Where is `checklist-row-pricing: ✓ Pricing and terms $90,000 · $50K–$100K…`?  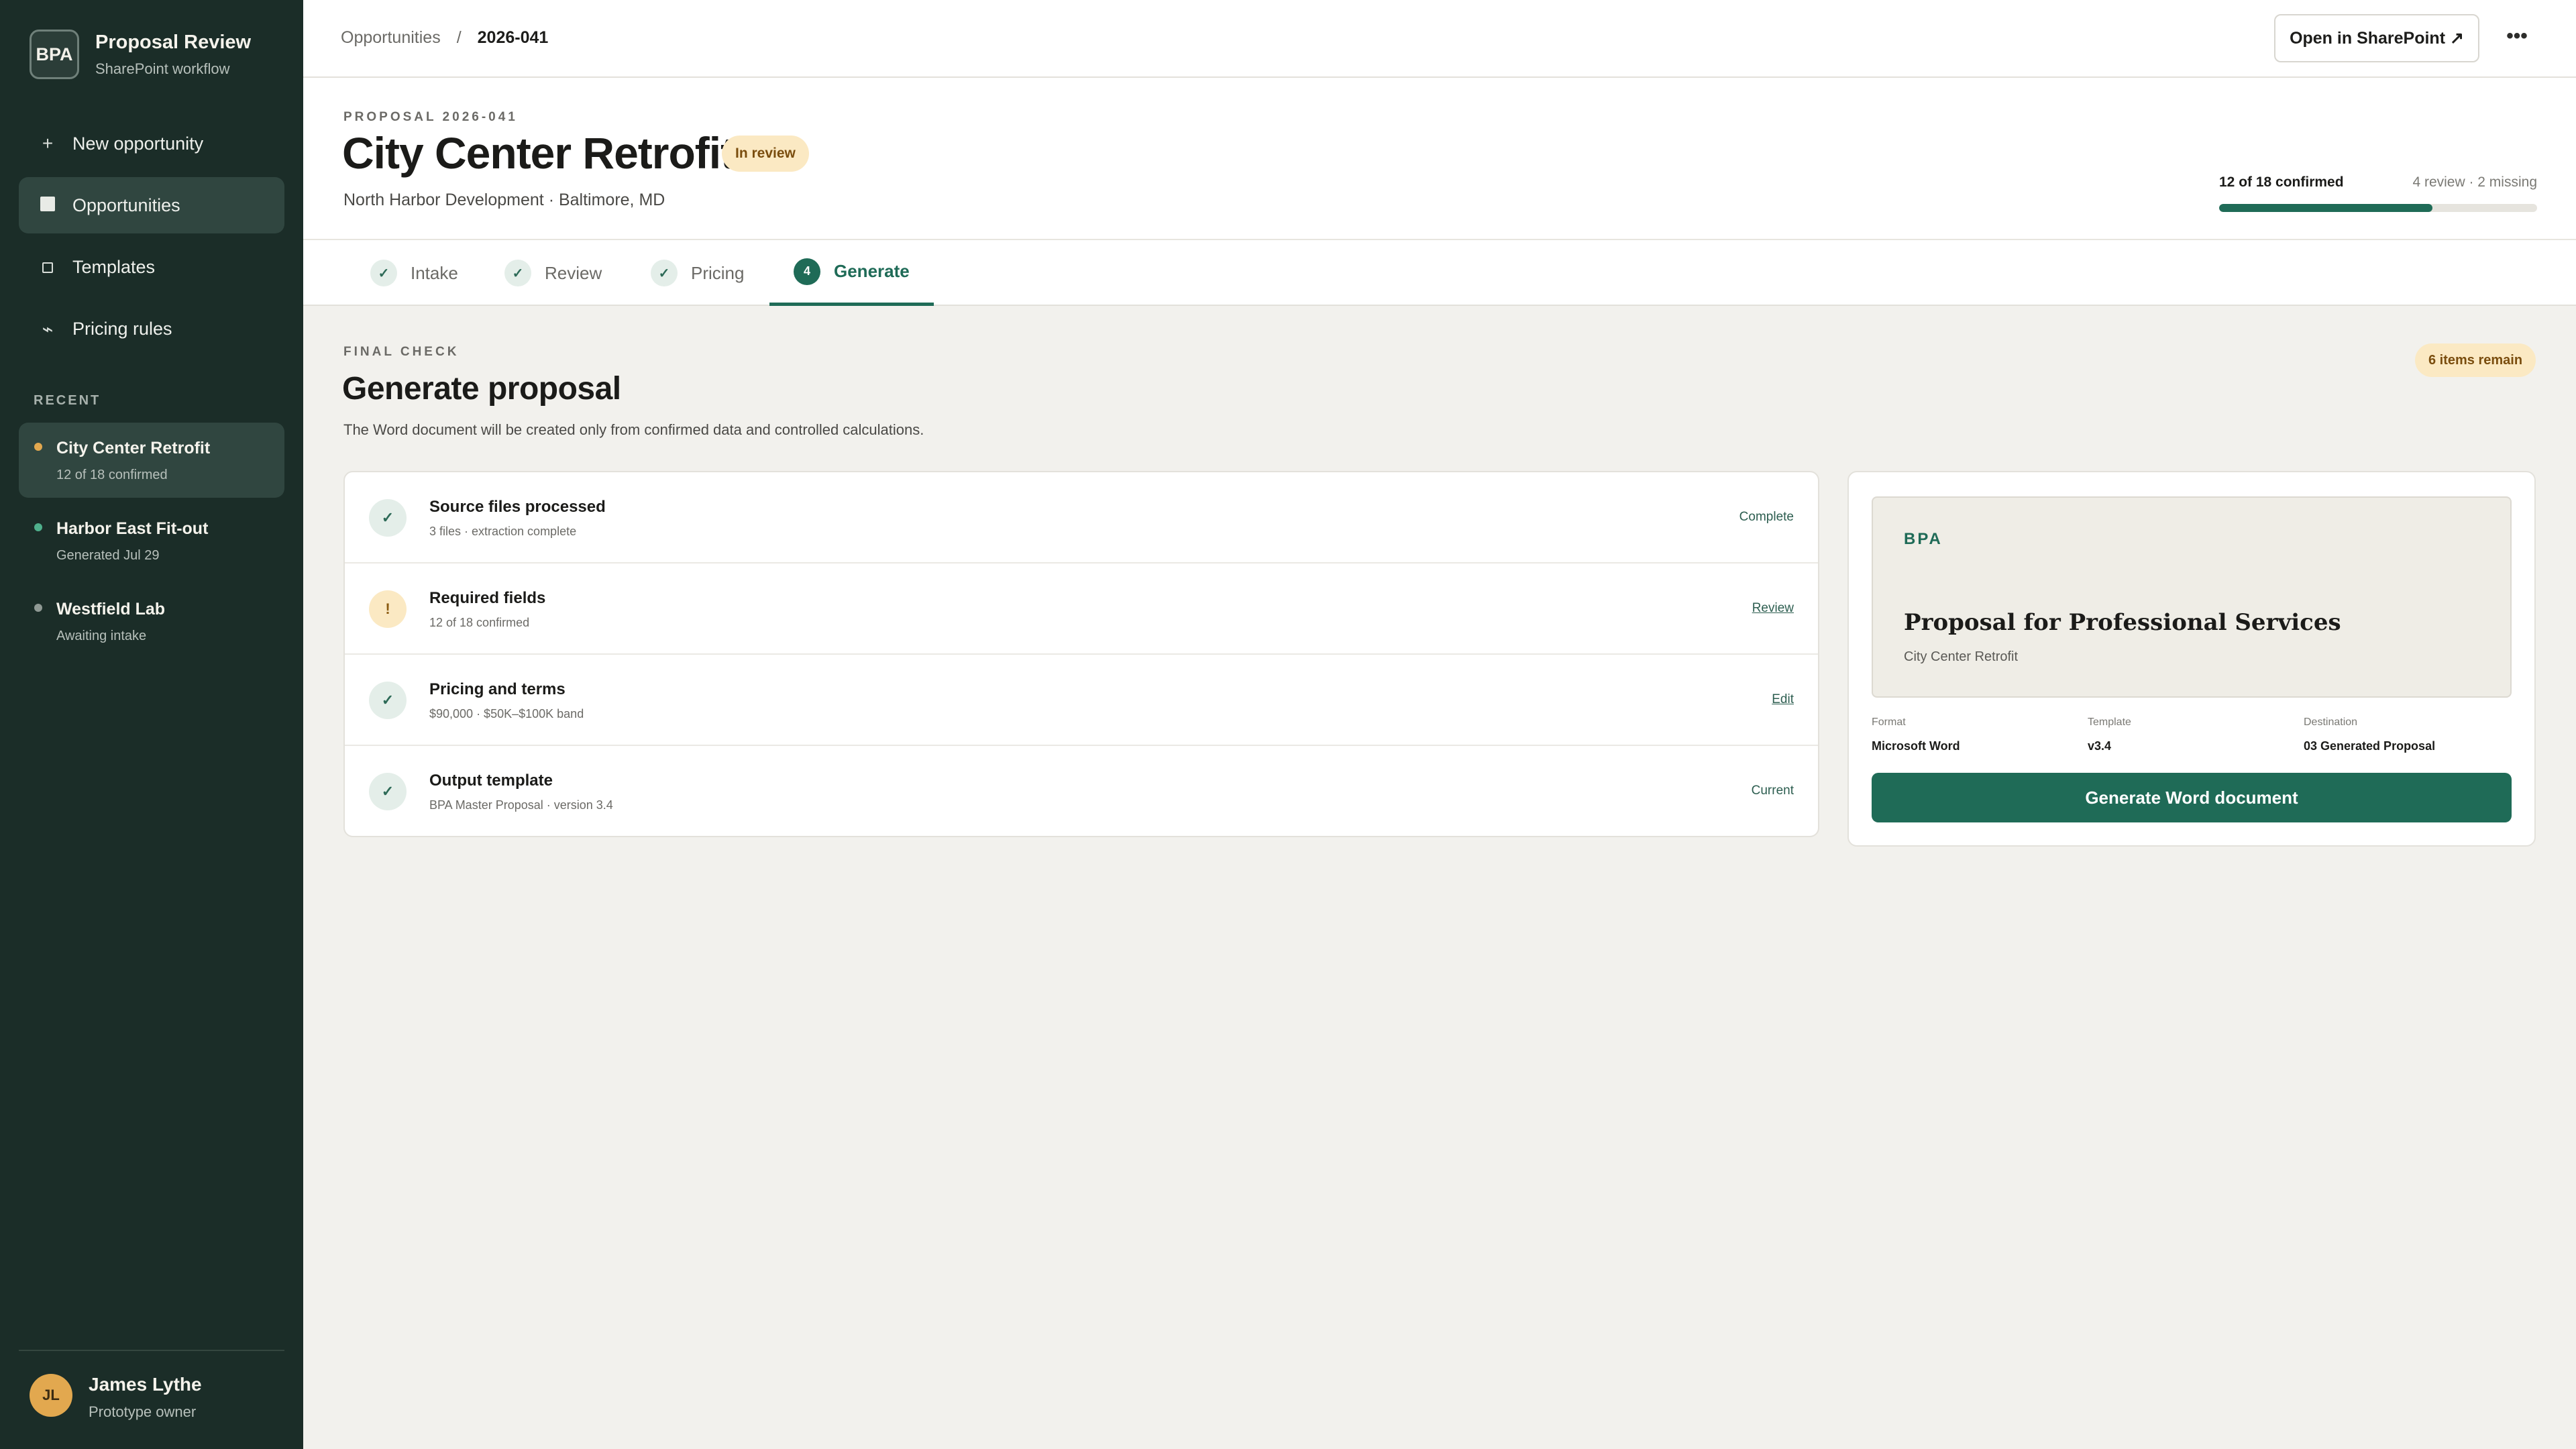 checklist-row-pricing: ✓ Pricing and terms $90,000 · $50K–$100K… is located at coordinates (1081, 700).